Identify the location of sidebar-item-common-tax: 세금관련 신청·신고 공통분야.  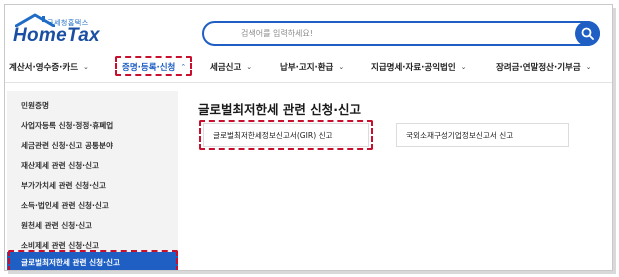
(92, 145).